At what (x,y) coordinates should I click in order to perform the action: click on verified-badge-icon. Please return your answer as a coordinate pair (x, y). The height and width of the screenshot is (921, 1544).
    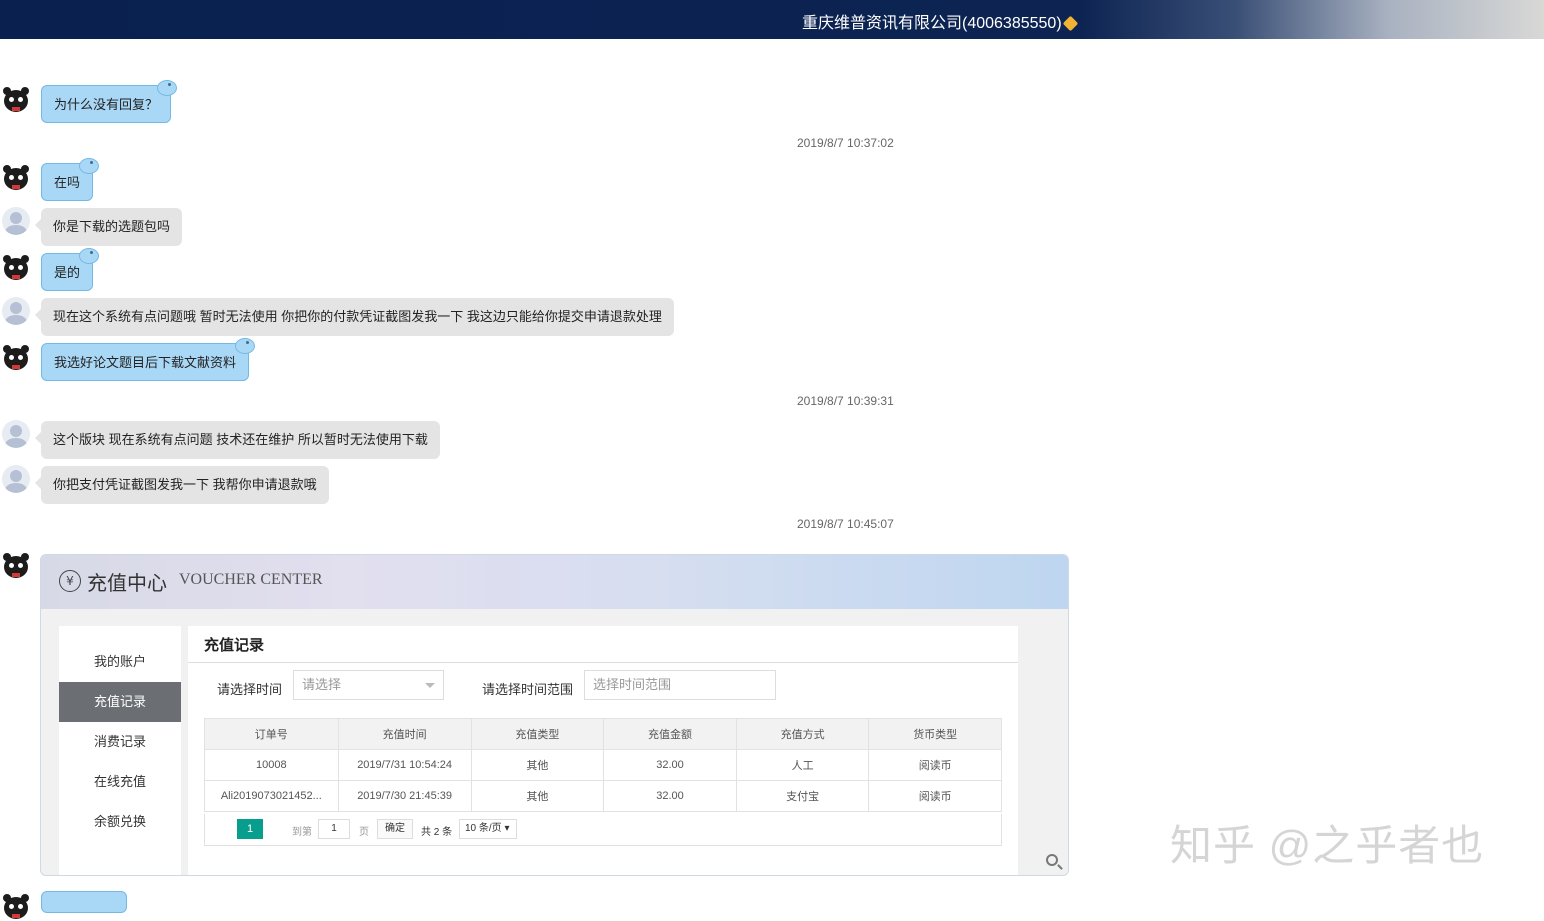
    Looking at the image, I should click on (1070, 23).